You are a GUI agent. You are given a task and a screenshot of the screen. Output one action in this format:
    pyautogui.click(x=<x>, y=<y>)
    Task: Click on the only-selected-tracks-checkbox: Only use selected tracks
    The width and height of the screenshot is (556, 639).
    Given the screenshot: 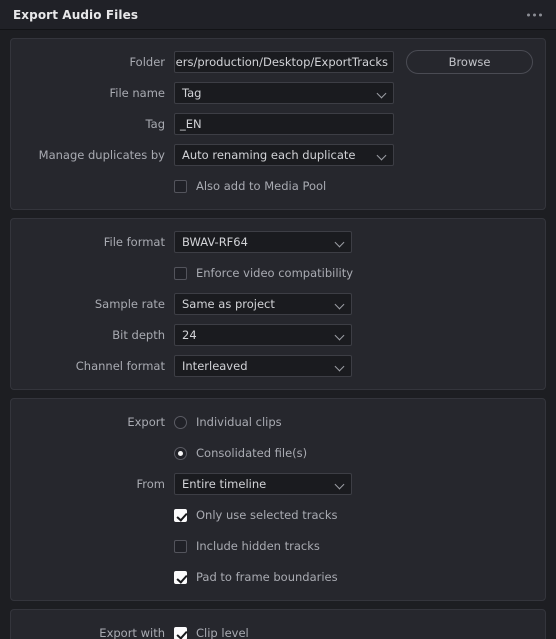 What is the action you would take?
    pyautogui.click(x=255, y=515)
    